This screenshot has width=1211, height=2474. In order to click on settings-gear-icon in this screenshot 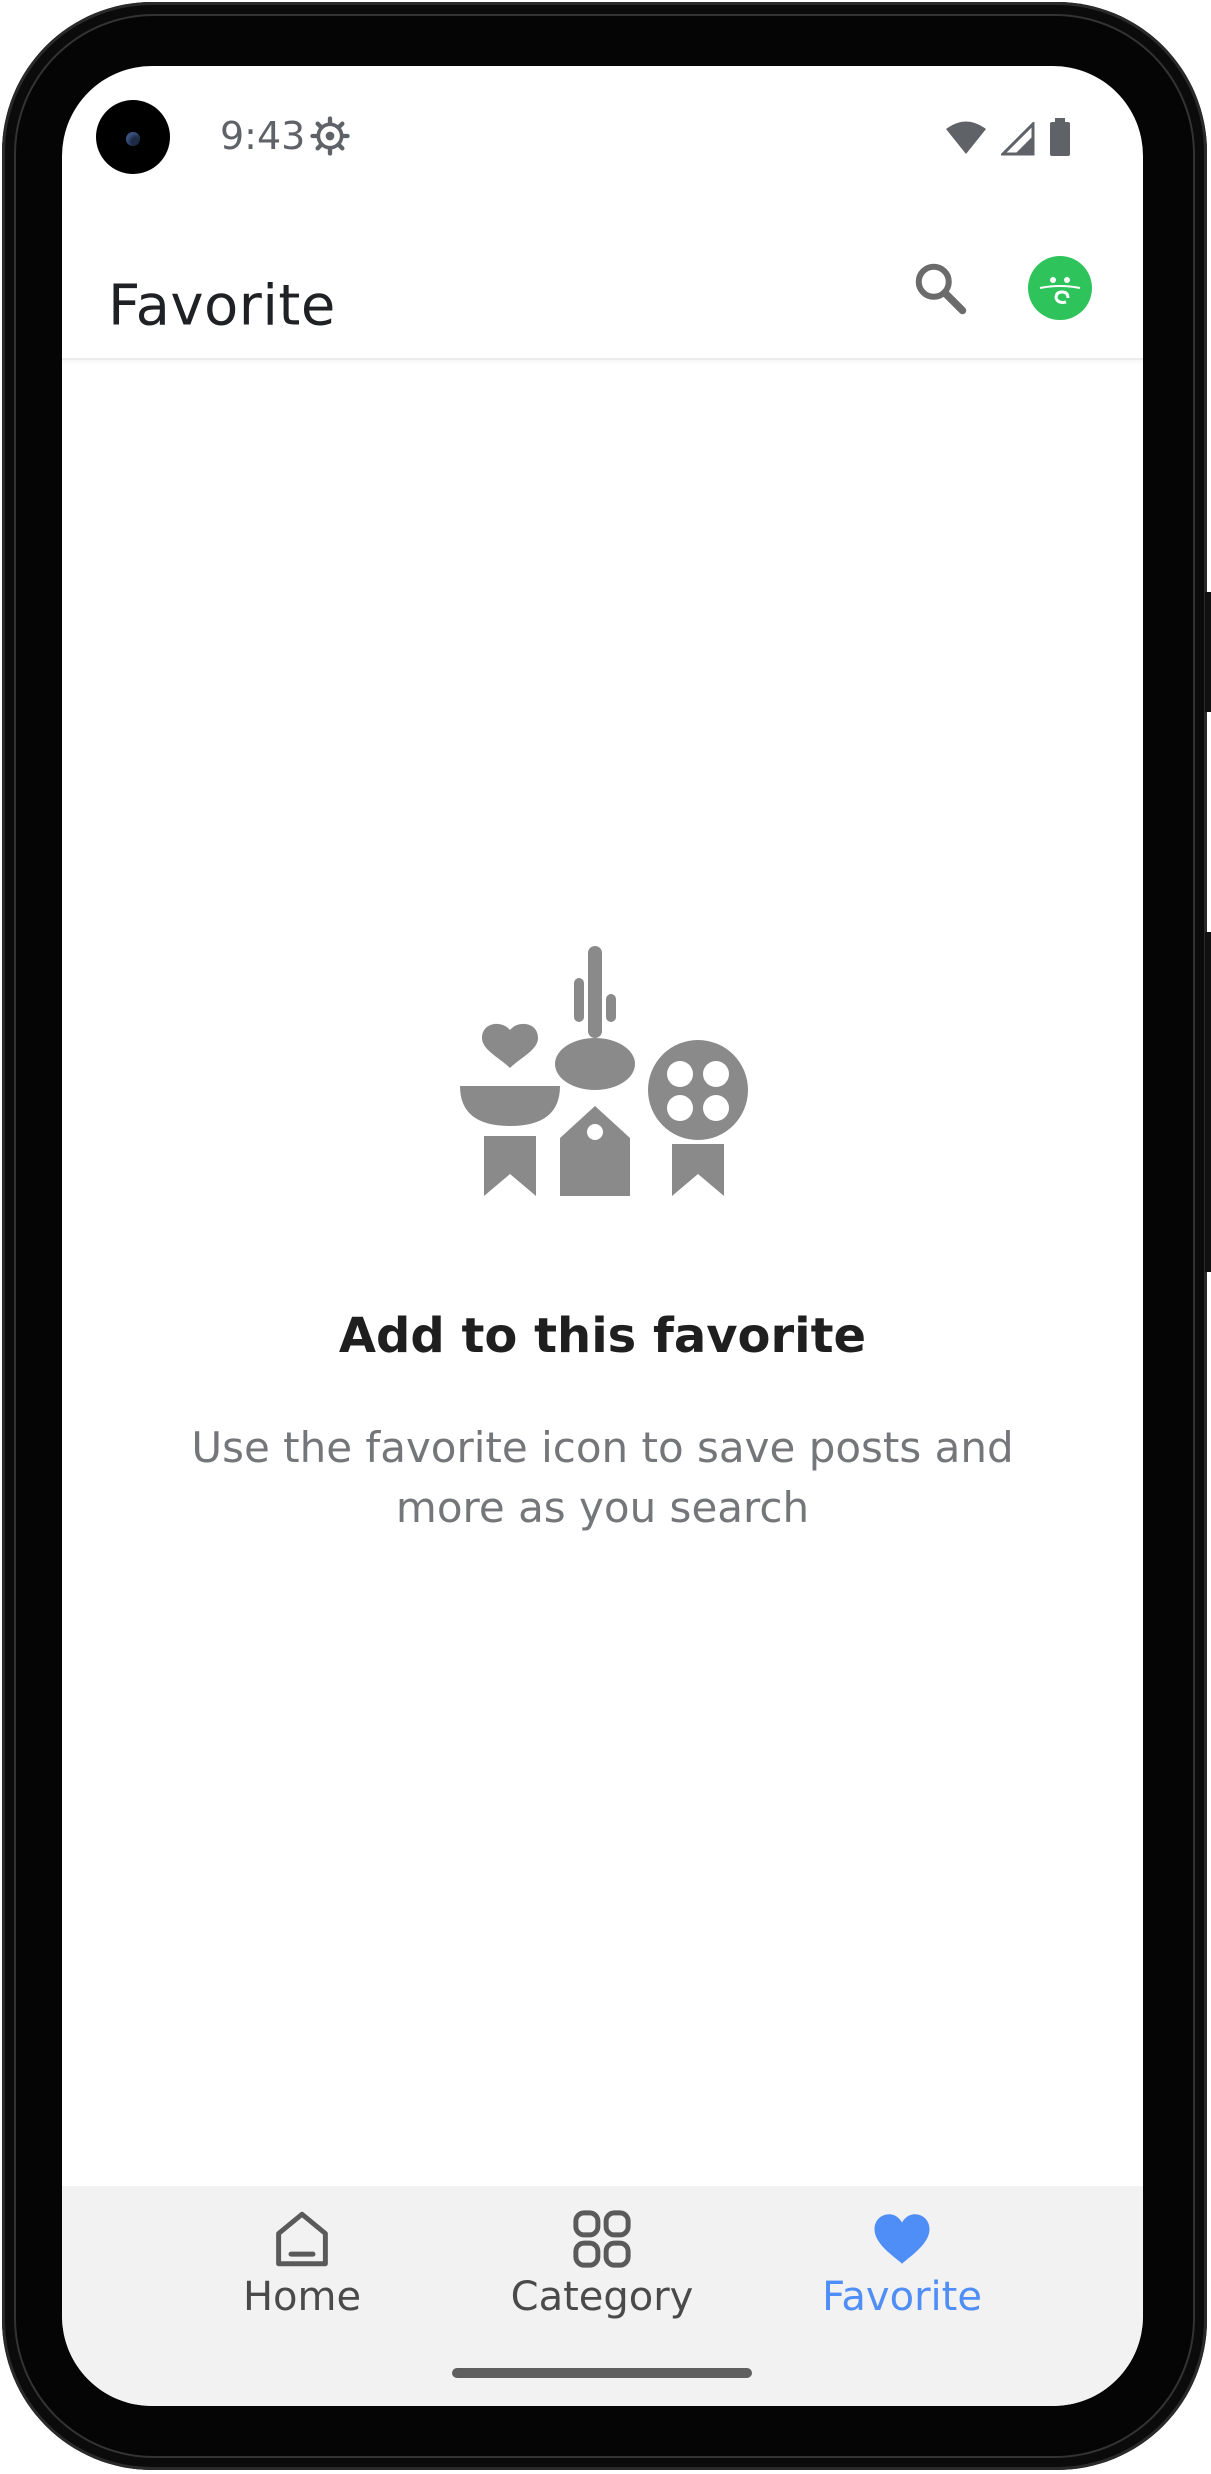, I will do `click(330, 136)`.